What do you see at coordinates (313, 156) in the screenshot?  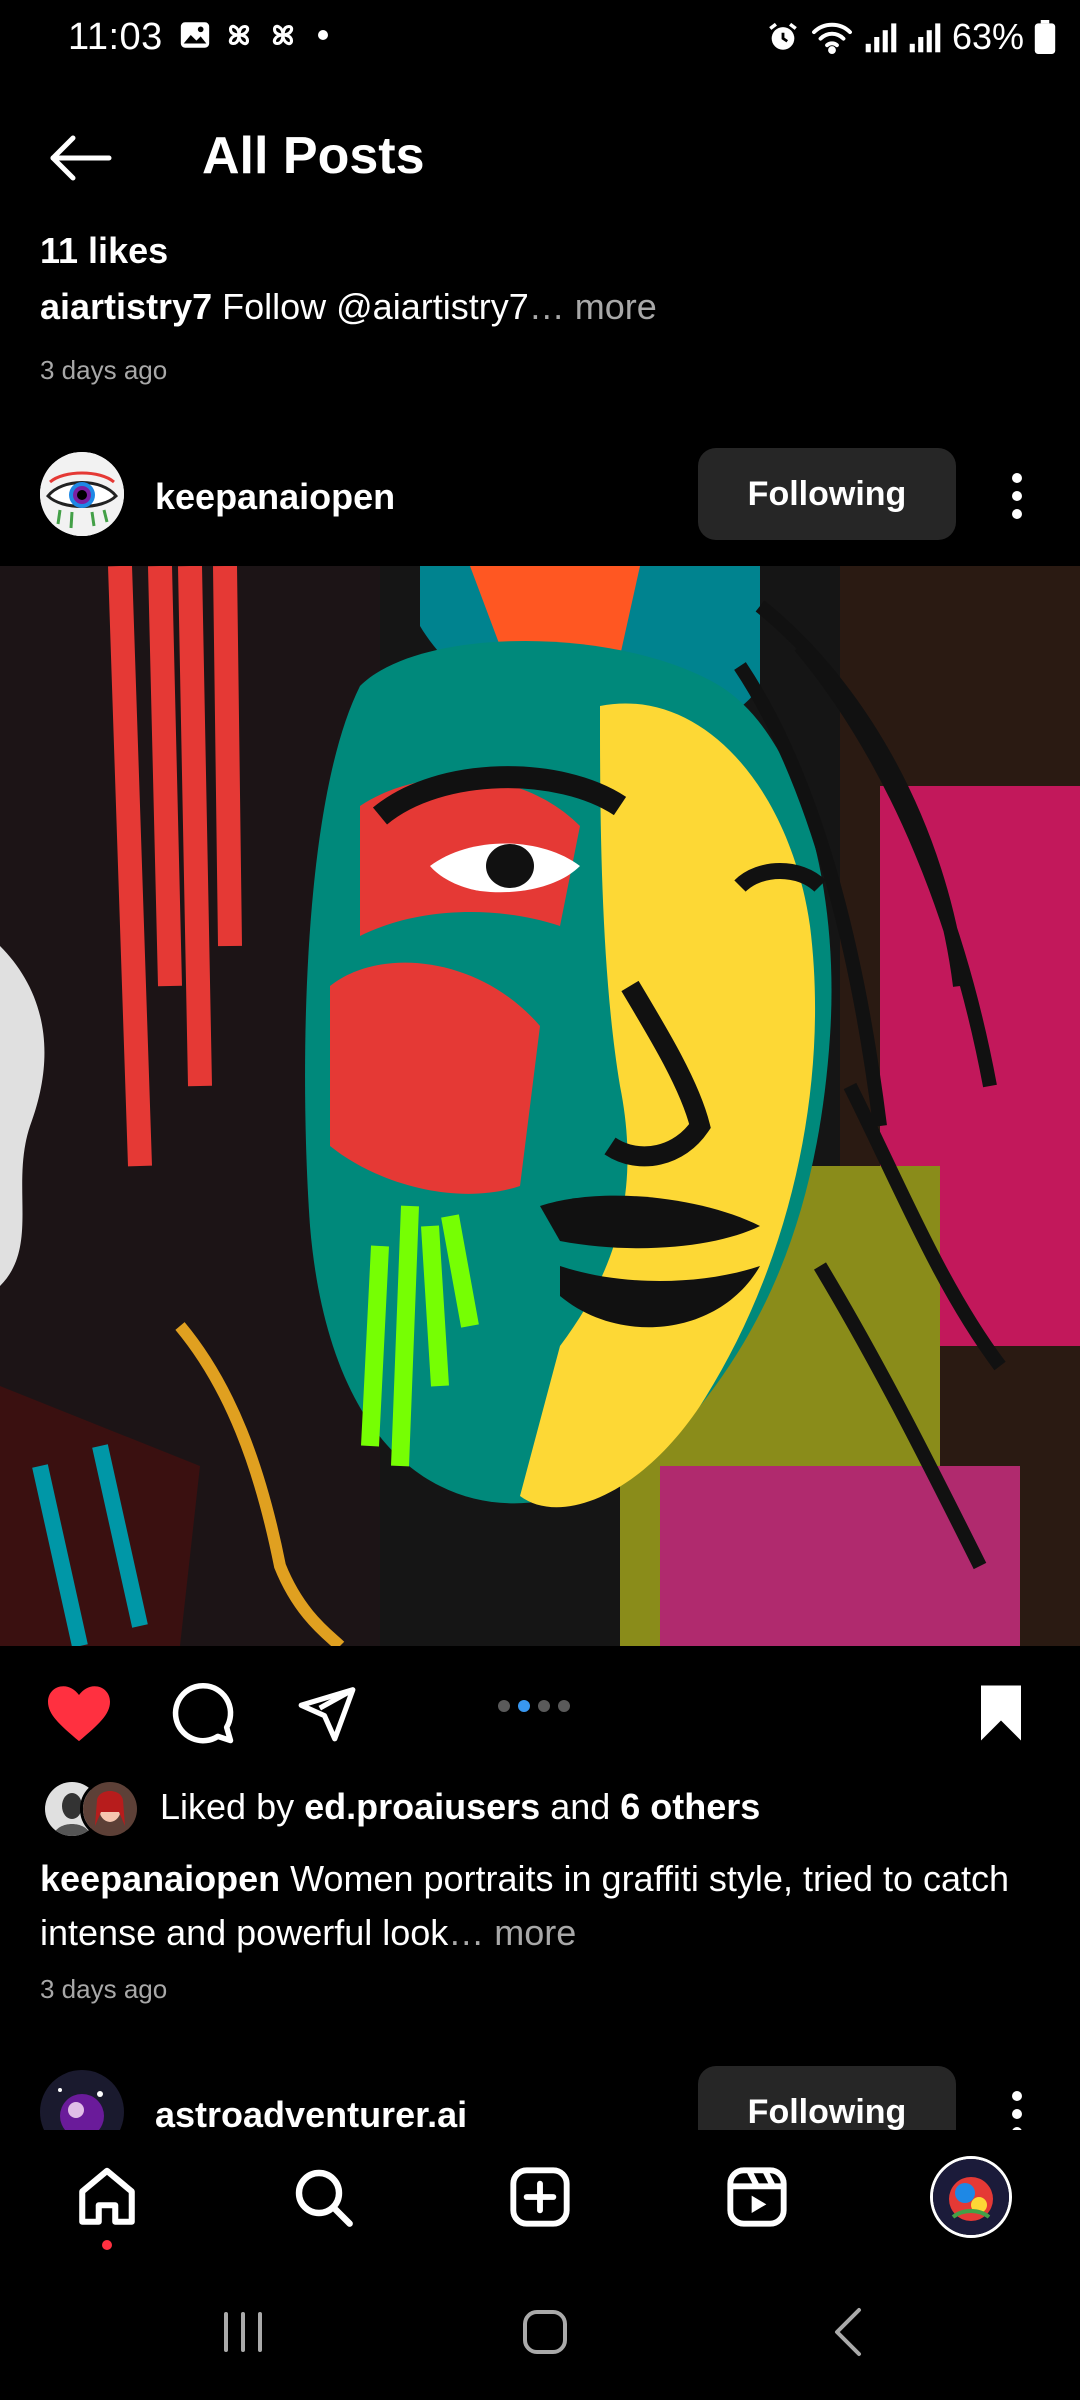 I see `page-title: All Posts` at bounding box center [313, 156].